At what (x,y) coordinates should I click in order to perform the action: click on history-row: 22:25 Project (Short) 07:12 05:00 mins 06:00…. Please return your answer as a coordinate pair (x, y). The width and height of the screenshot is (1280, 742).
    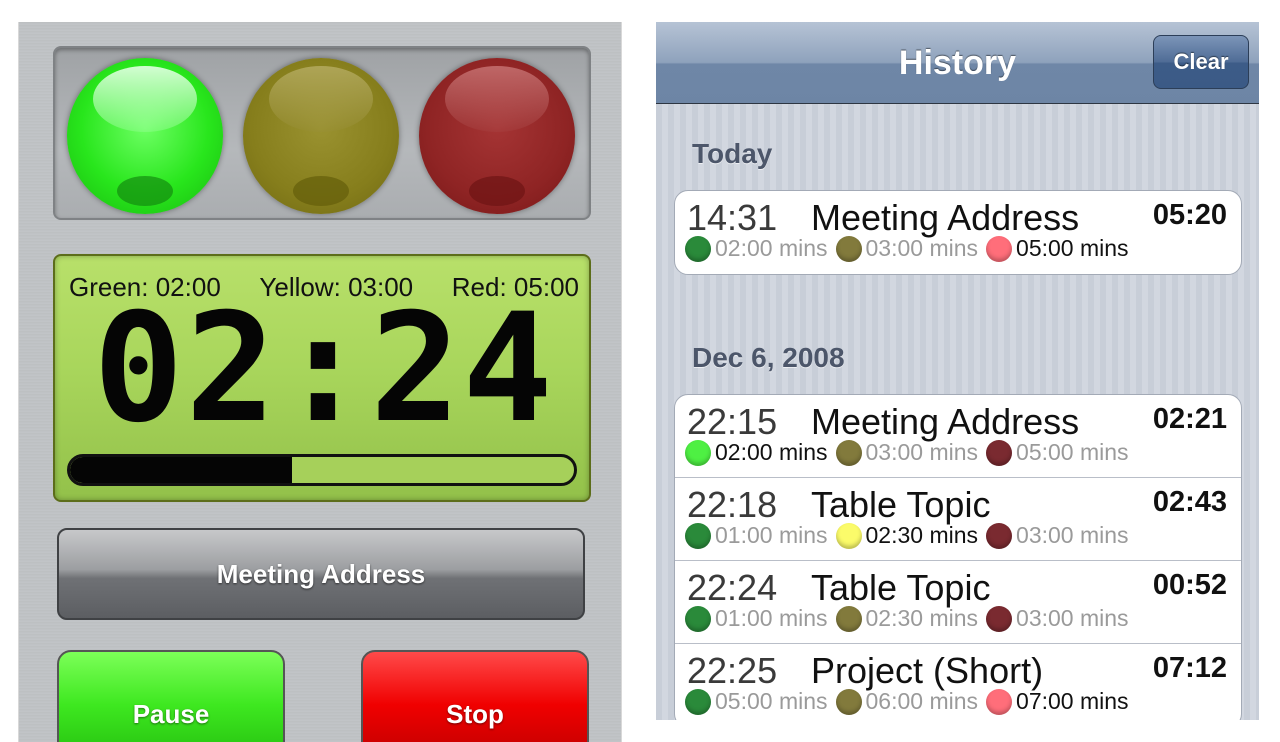
    Looking at the image, I should click on (958, 682).